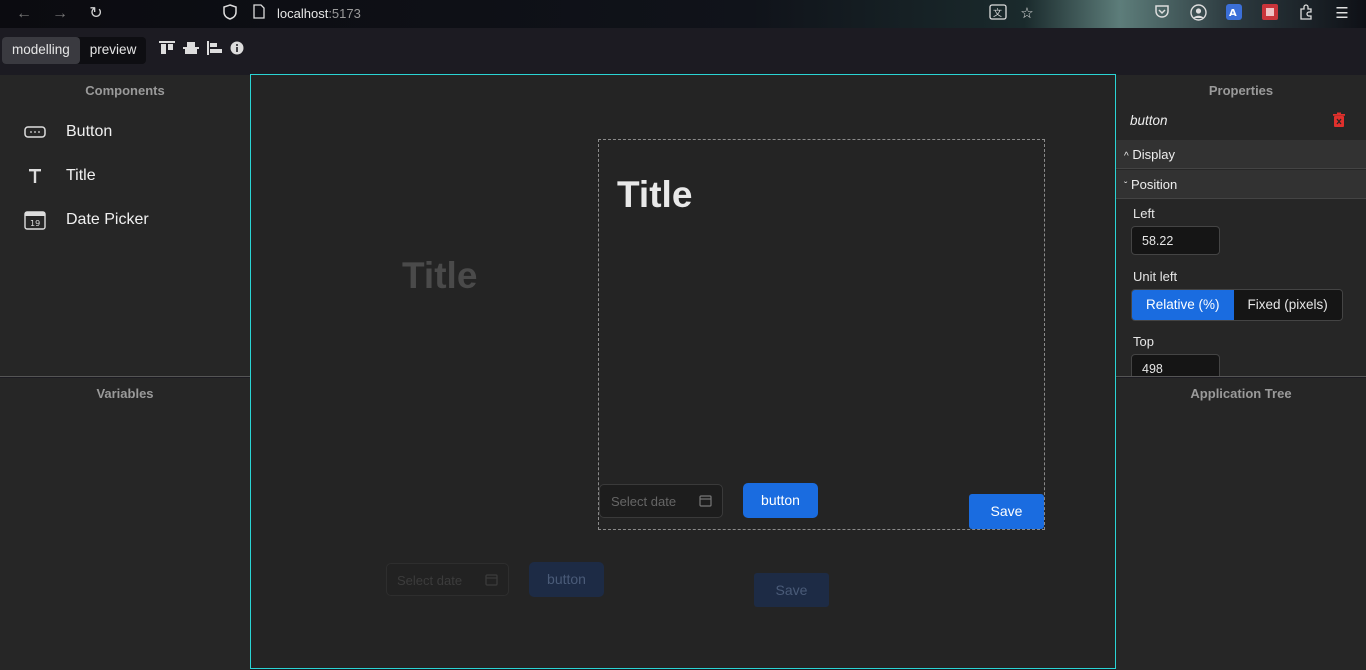 The image size is (1366, 670). I want to click on container-title: Title, so click(654, 195).